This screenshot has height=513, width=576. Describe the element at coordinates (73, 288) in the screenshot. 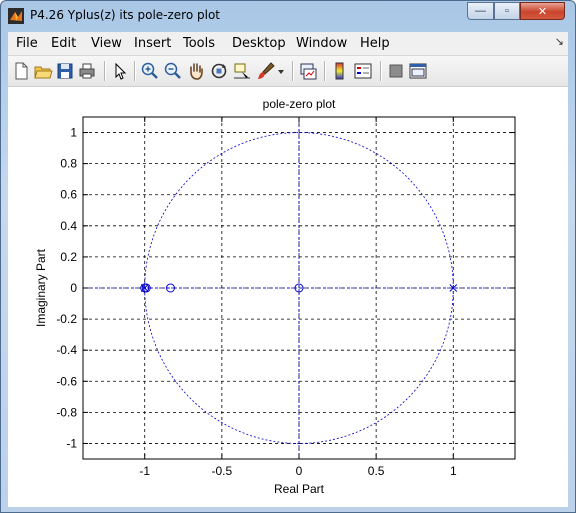

I see `y-tick-label: 0` at that location.